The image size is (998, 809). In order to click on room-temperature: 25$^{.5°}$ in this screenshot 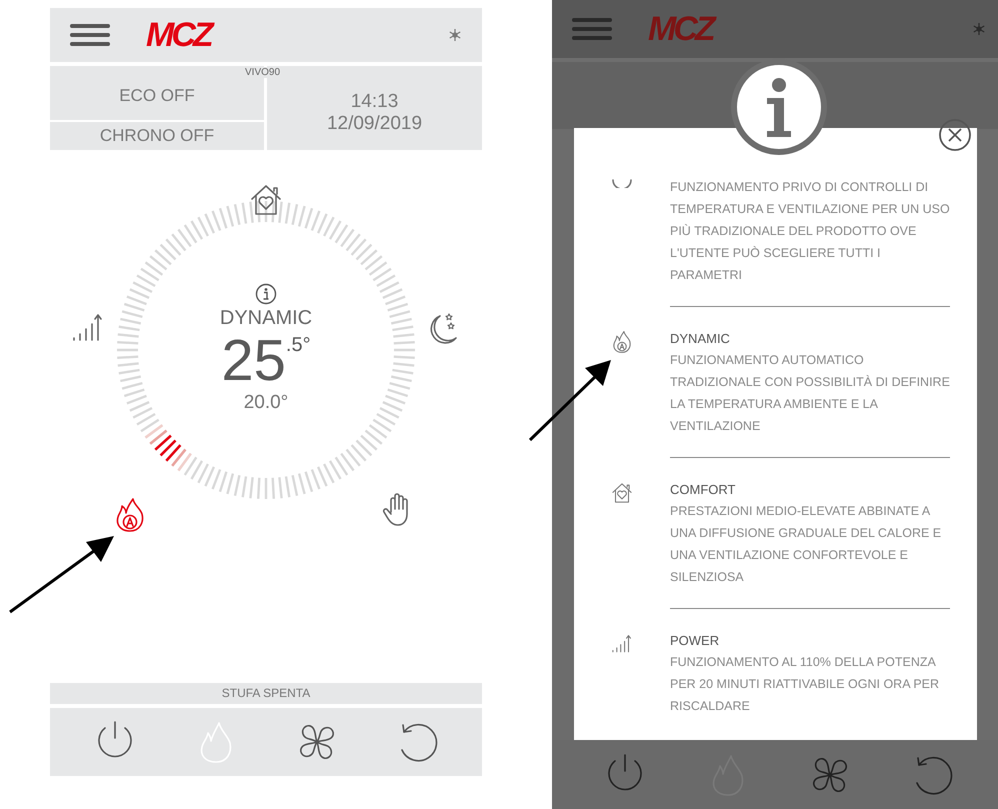, I will do `click(266, 361)`.